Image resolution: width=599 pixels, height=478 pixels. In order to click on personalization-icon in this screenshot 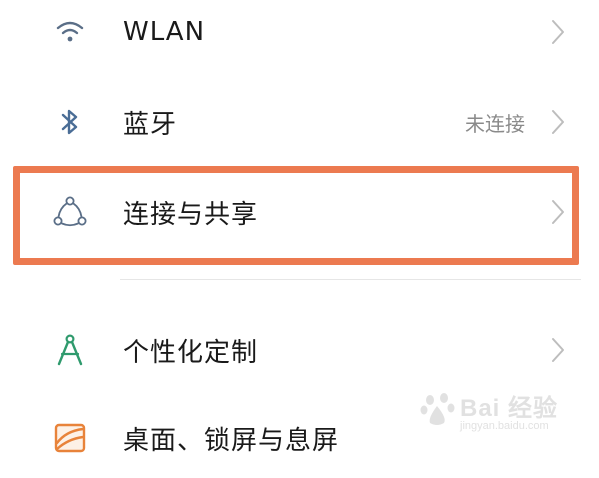, I will do `click(70, 350)`.